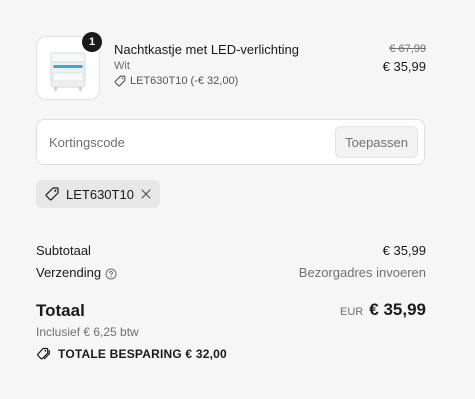  I want to click on close-icon, so click(146, 194).